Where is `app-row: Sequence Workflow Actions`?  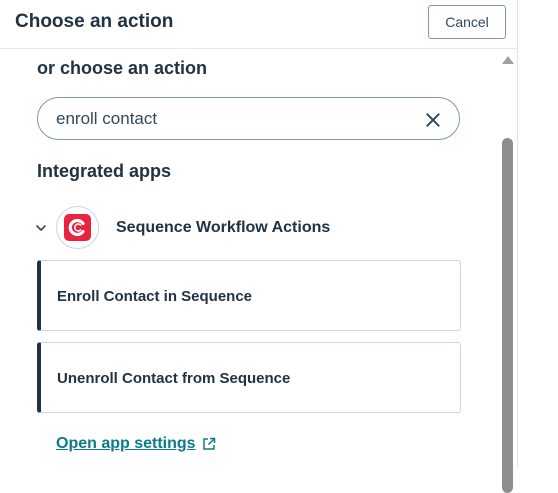
app-row: Sequence Workflow Actions is located at coordinates (250, 228).